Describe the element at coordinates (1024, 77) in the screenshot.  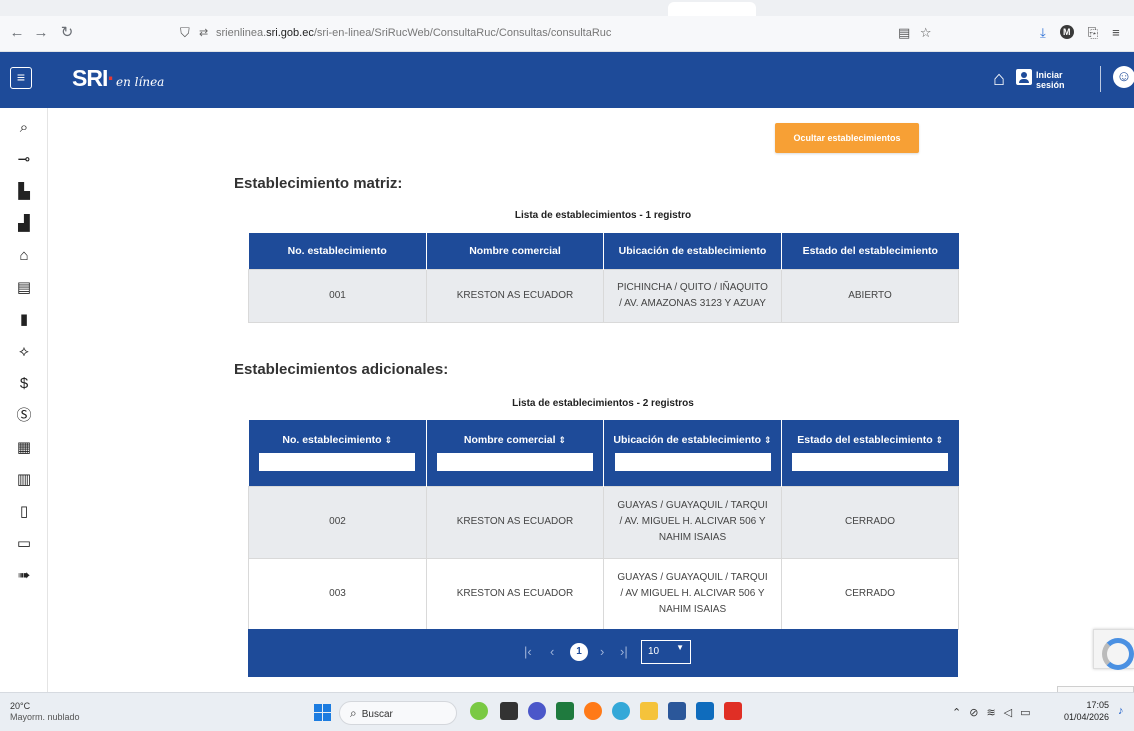
I see `user-icon` at that location.